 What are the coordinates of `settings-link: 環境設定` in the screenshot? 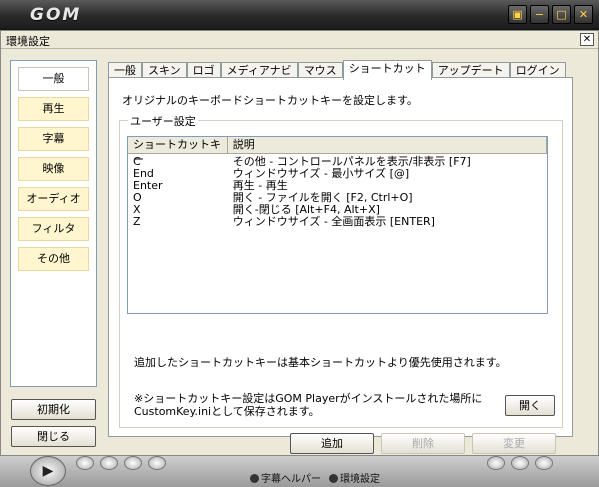 It's located at (354, 477).